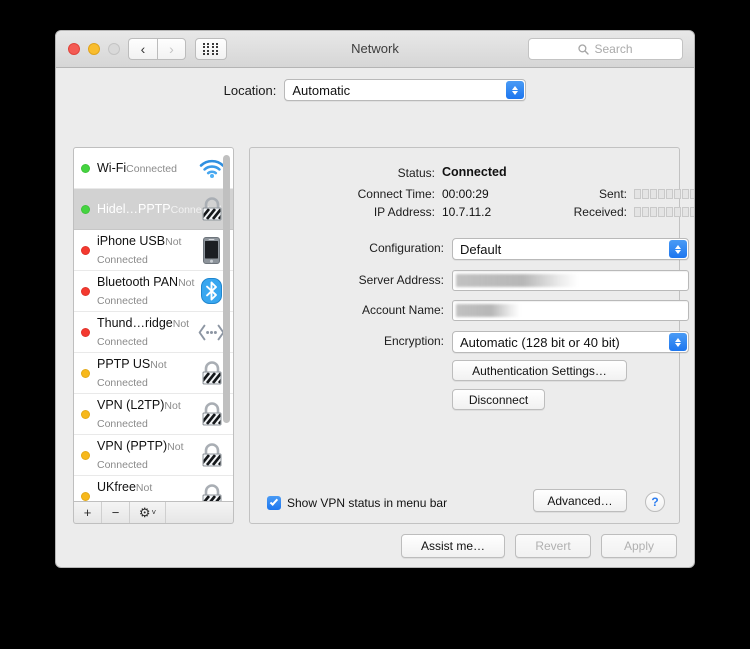 The image size is (750, 649). What do you see at coordinates (85, 168) in the screenshot?
I see `status-dot-green` at bounding box center [85, 168].